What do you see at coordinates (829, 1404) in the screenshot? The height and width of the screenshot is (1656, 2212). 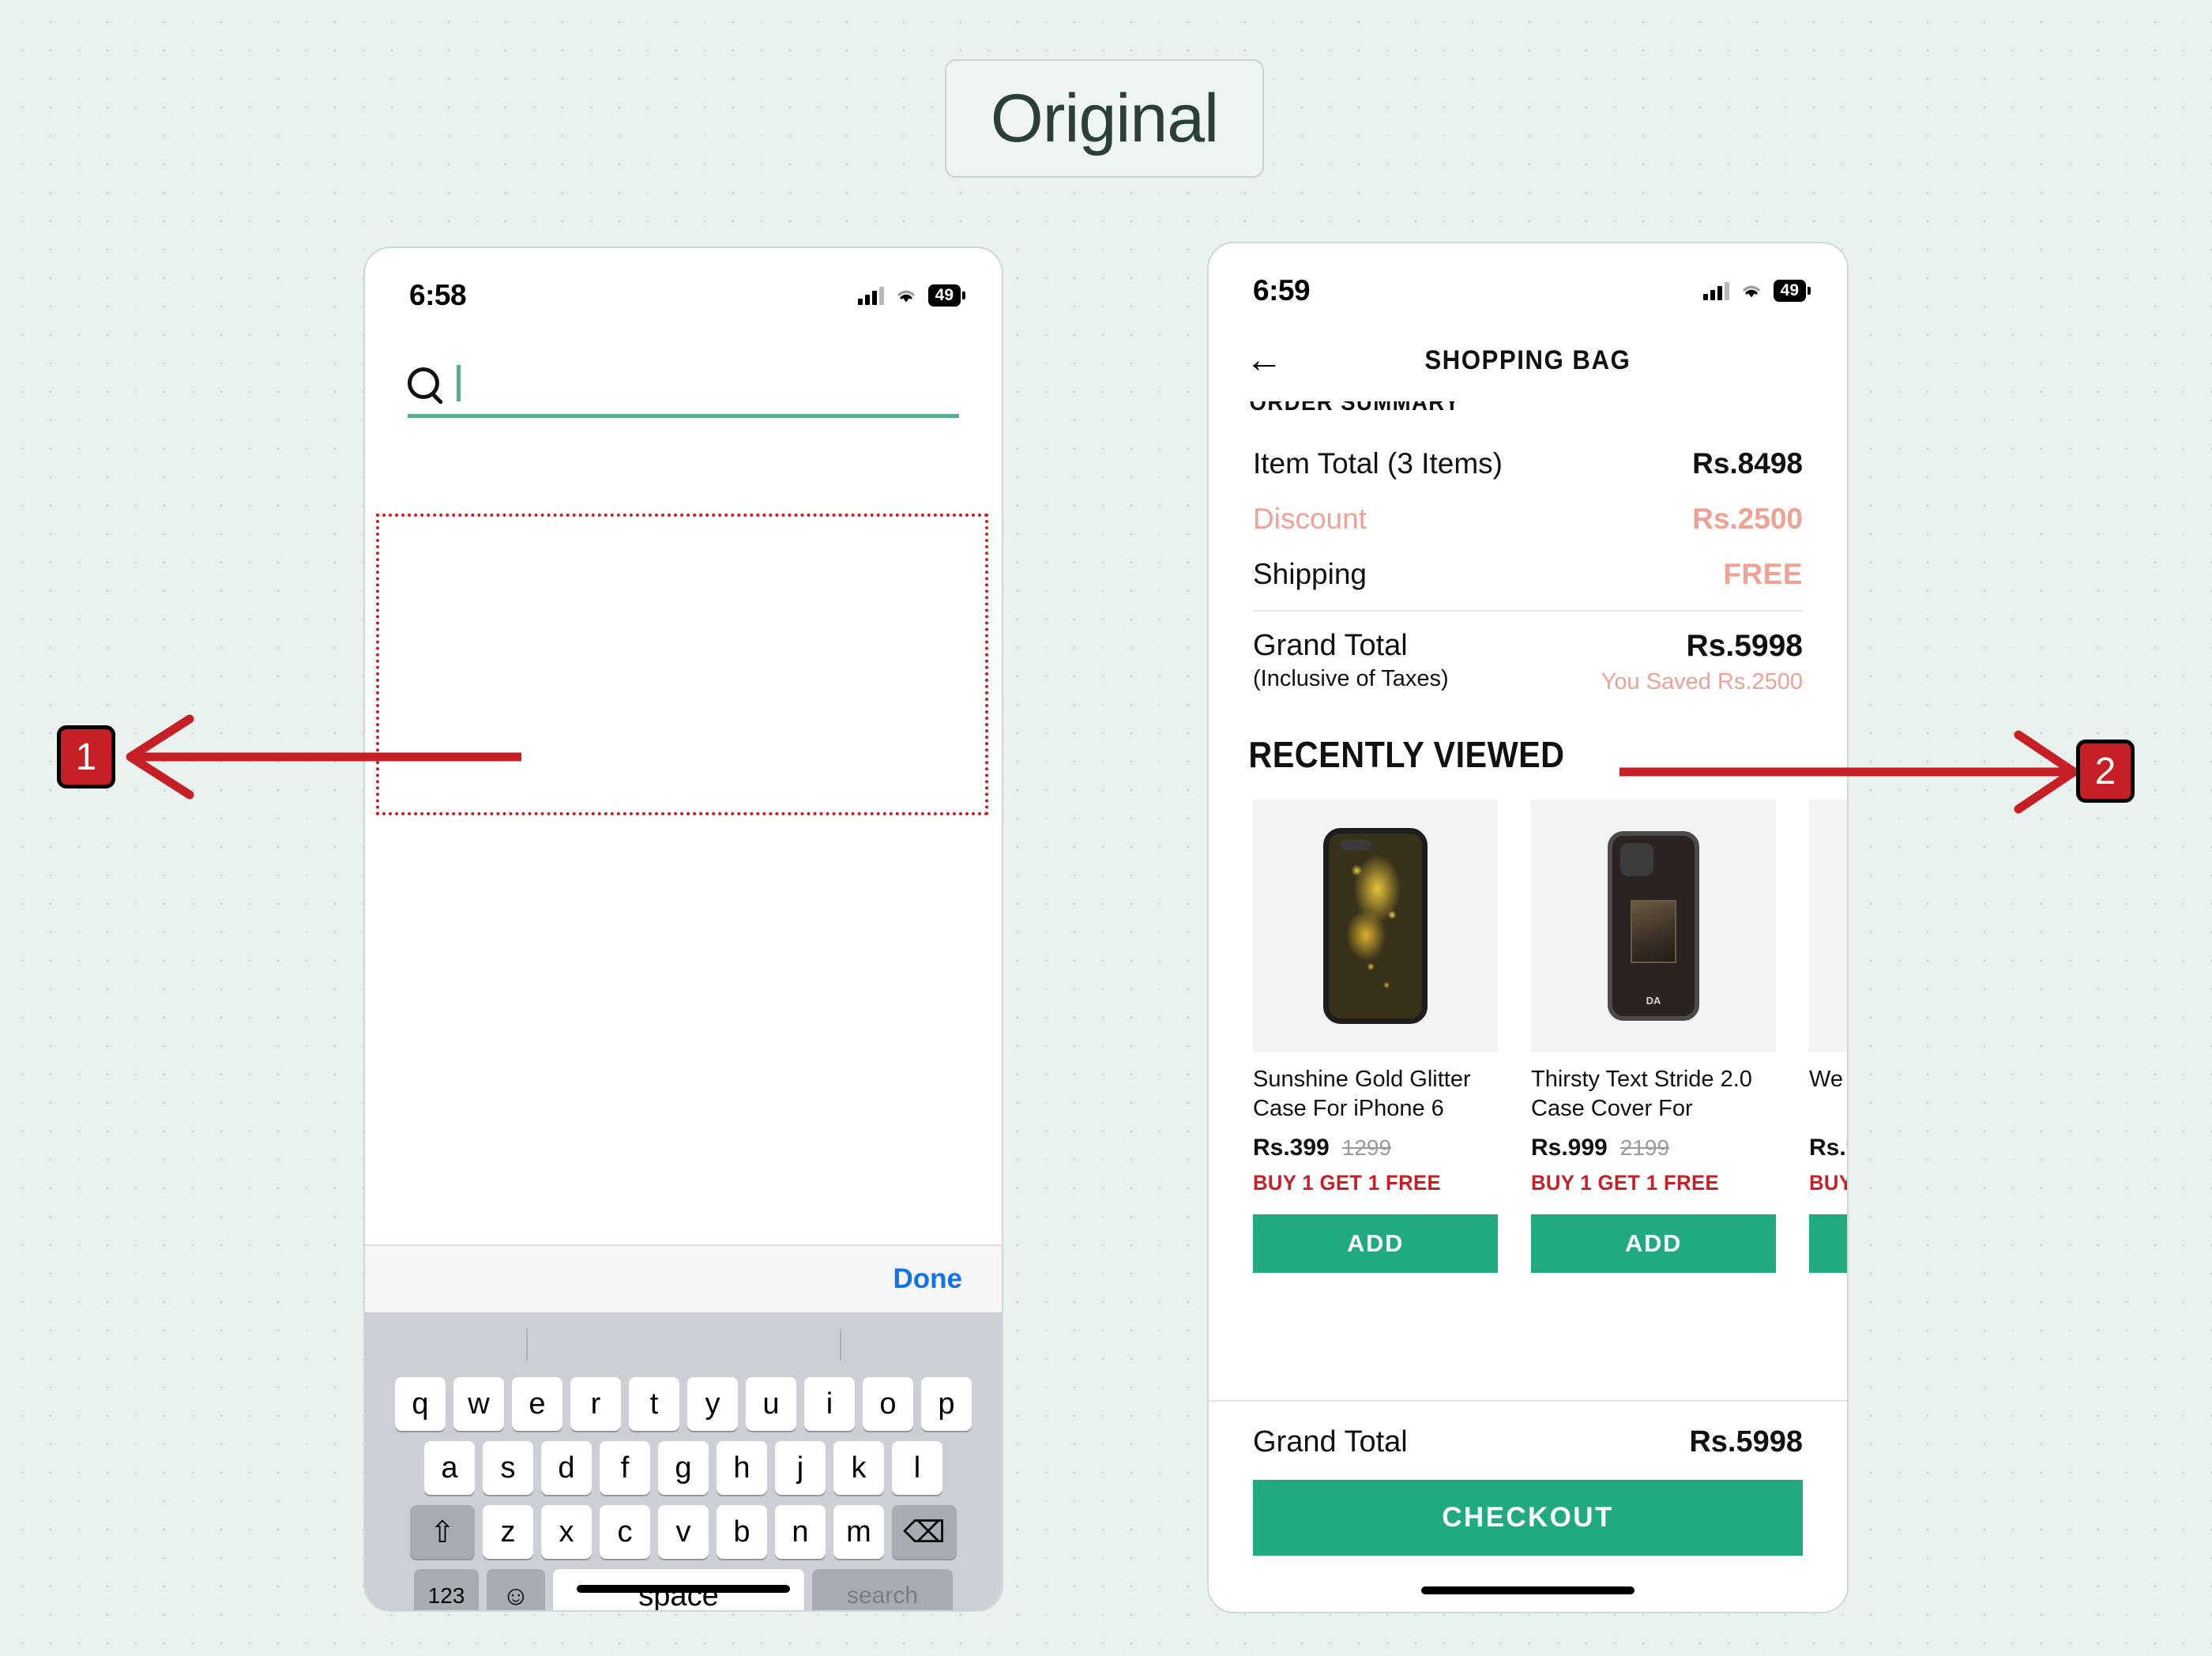 I see `key-i: i` at bounding box center [829, 1404].